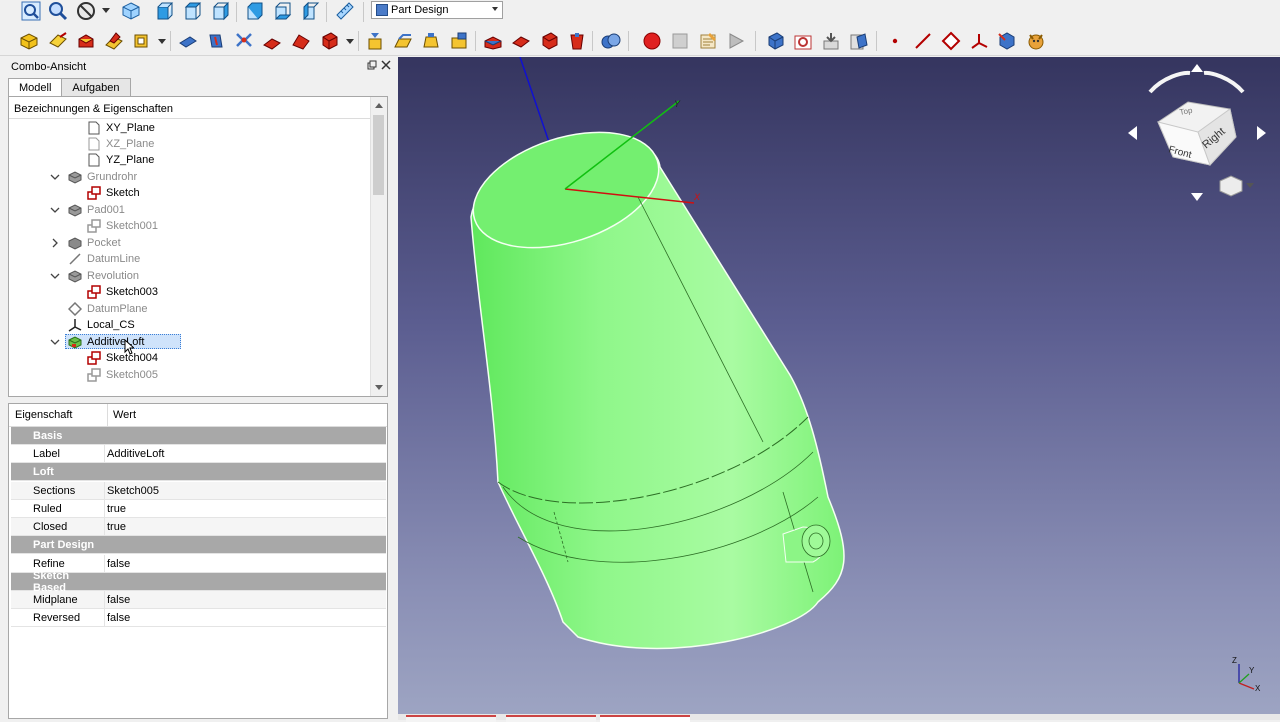  I want to click on fit-all-icon, so click(31, 11).